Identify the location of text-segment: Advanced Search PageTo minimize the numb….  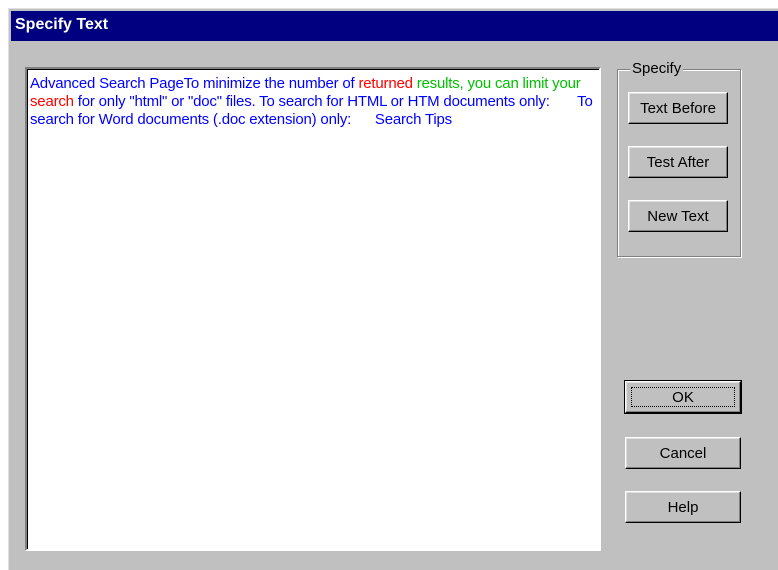
(194, 83).